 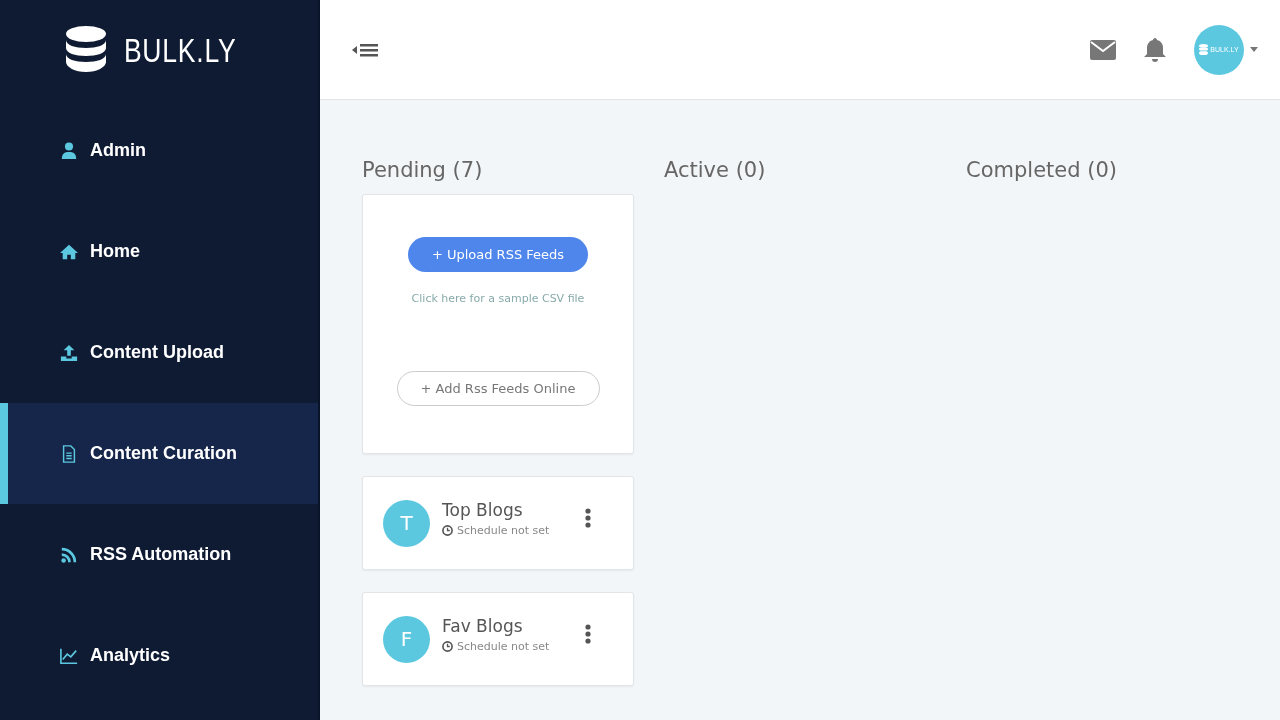 What do you see at coordinates (406, 523) in the screenshot?
I see `feed-avatar: T` at bounding box center [406, 523].